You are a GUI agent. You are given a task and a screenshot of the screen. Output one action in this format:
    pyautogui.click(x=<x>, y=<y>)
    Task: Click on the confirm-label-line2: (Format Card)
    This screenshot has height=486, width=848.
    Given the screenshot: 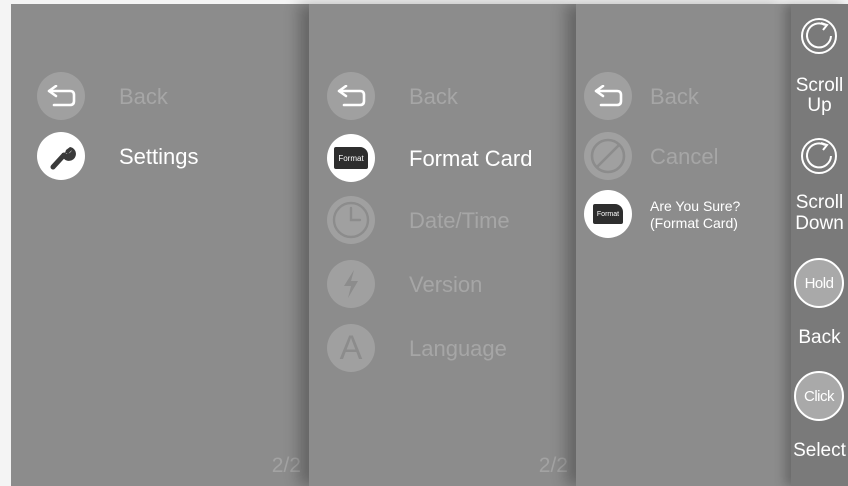 What is the action you would take?
    pyautogui.click(x=694, y=223)
    